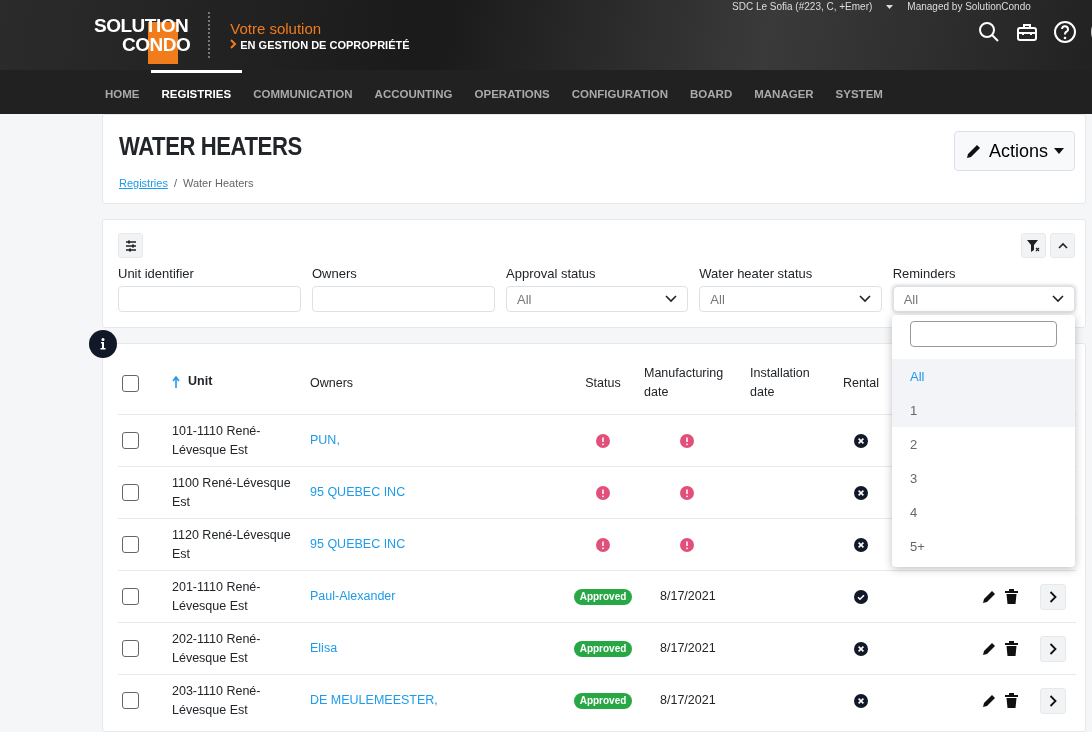 This screenshot has width=1092, height=732. Describe the element at coordinates (784, 92) in the screenshot. I see `nav-tab: MANAGER` at that location.